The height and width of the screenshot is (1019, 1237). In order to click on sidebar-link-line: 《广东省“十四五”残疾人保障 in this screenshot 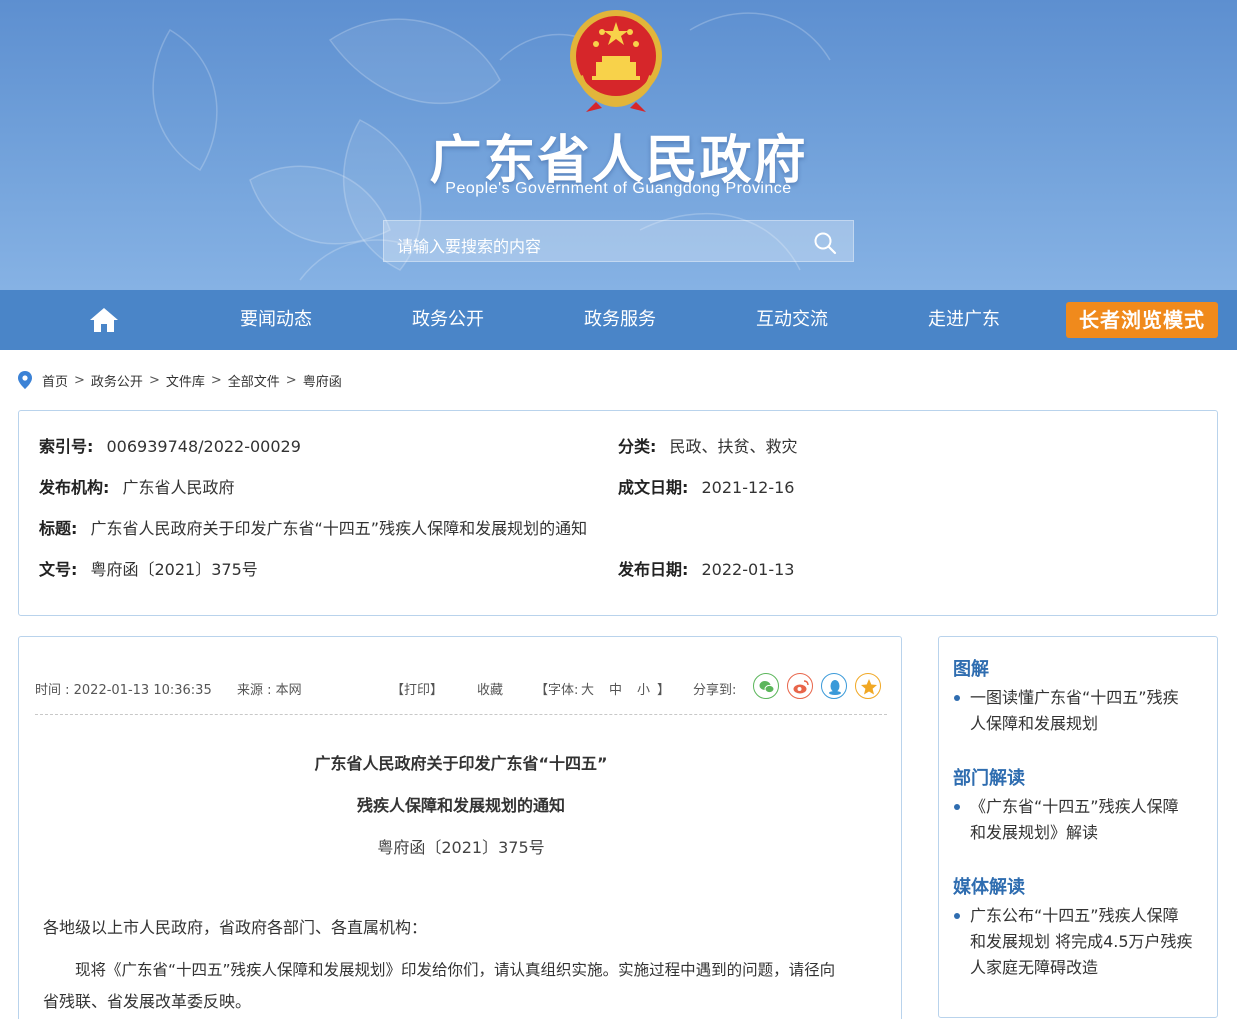, I will do `click(1074, 806)`.